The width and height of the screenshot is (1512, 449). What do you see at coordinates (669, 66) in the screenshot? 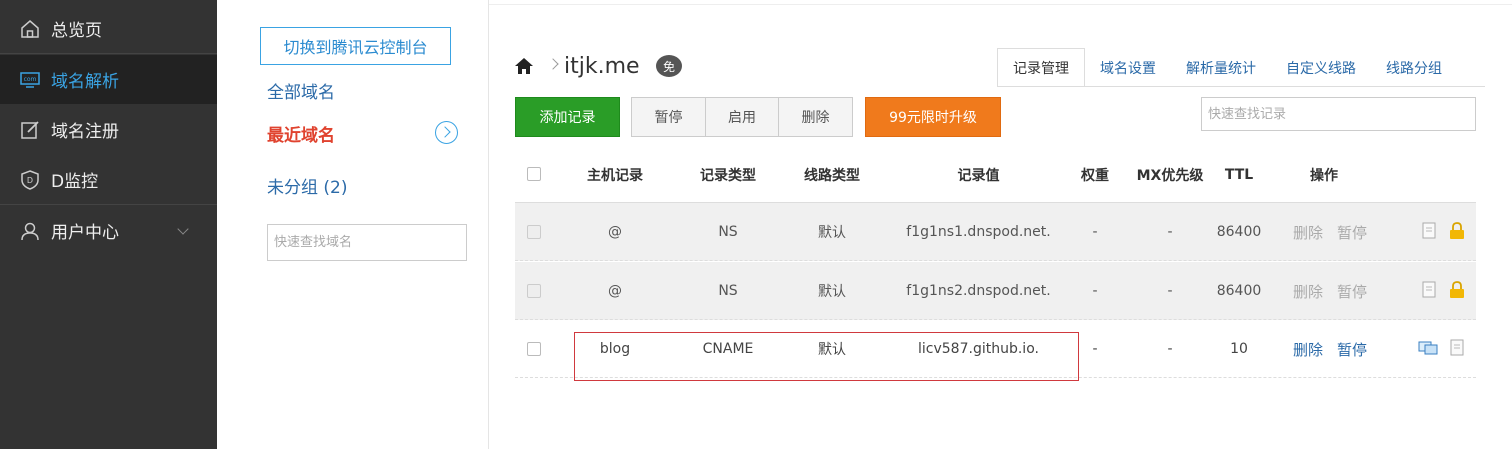
I see `free-badge: 免` at bounding box center [669, 66].